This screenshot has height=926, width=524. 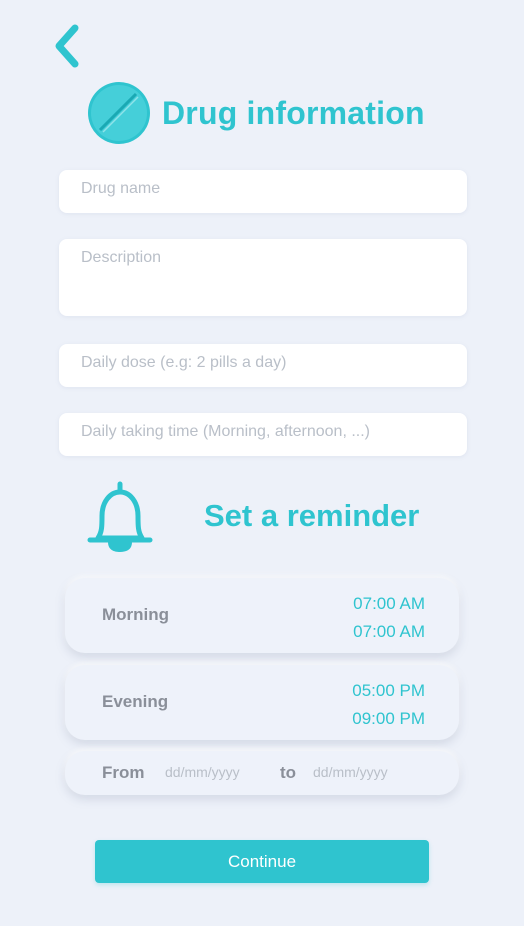 What do you see at coordinates (123, 772) in the screenshot?
I see `from-label: From` at bounding box center [123, 772].